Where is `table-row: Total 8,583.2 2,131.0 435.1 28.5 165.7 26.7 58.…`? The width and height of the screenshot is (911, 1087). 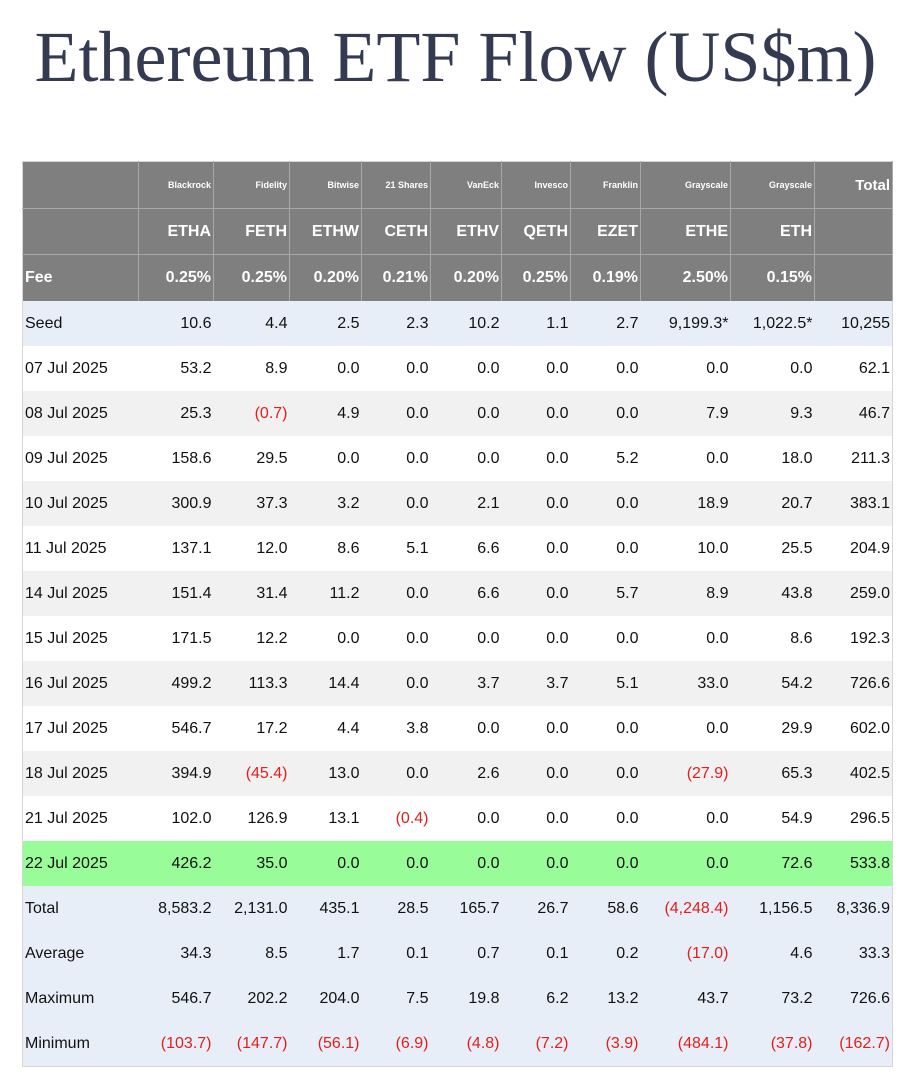
table-row: Total 8,583.2 2,131.0 435.1 28.5 165.7 26.7 58.… is located at coordinates (457, 908).